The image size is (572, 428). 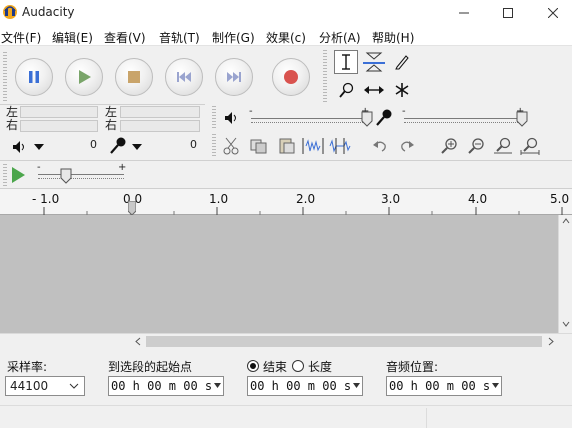 What do you see at coordinates (166, 386) in the screenshot?
I see `selection-start-time: 00 h 00 m 00 s` at bounding box center [166, 386].